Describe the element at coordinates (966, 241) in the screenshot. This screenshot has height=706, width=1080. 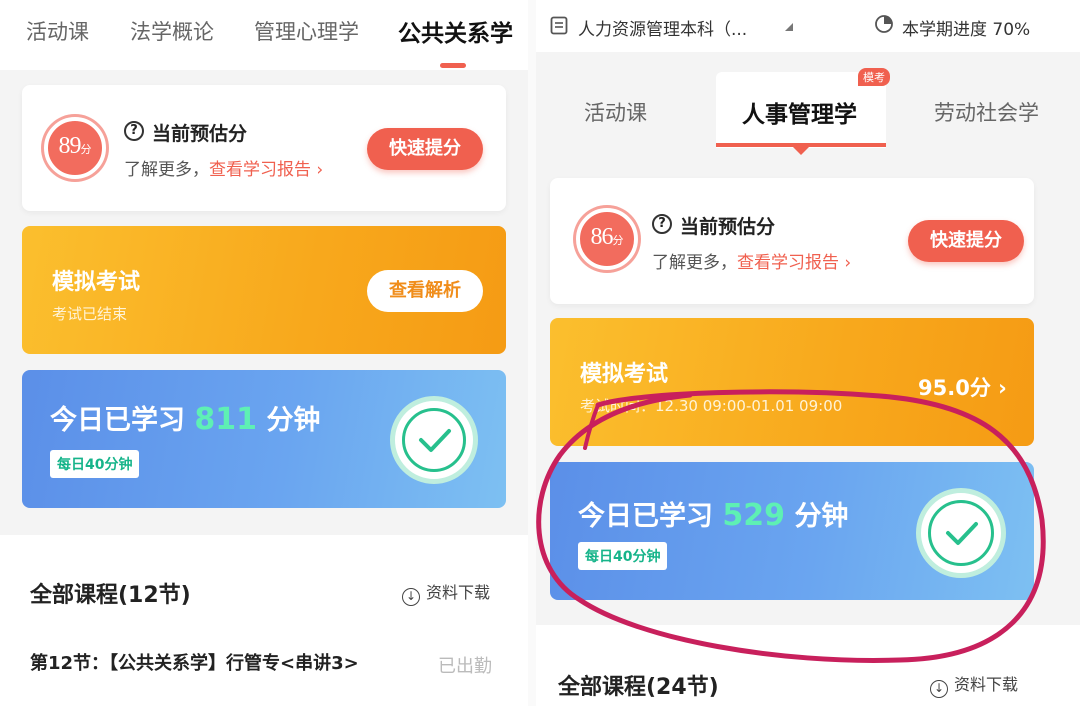
I see `quick-improve-button-right: 快速提分` at that location.